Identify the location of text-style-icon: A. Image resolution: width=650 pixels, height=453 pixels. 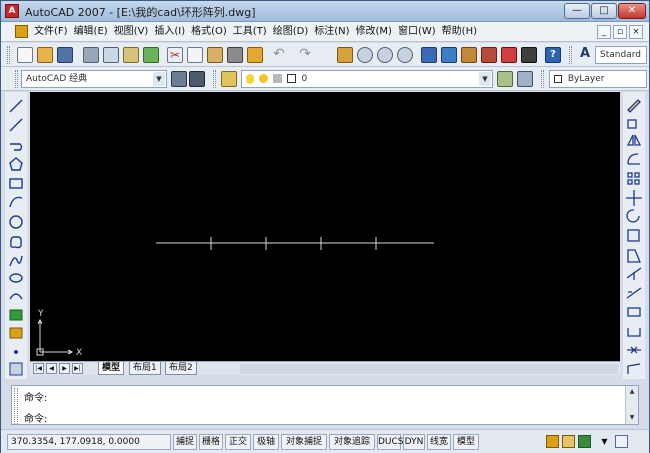
(585, 55).